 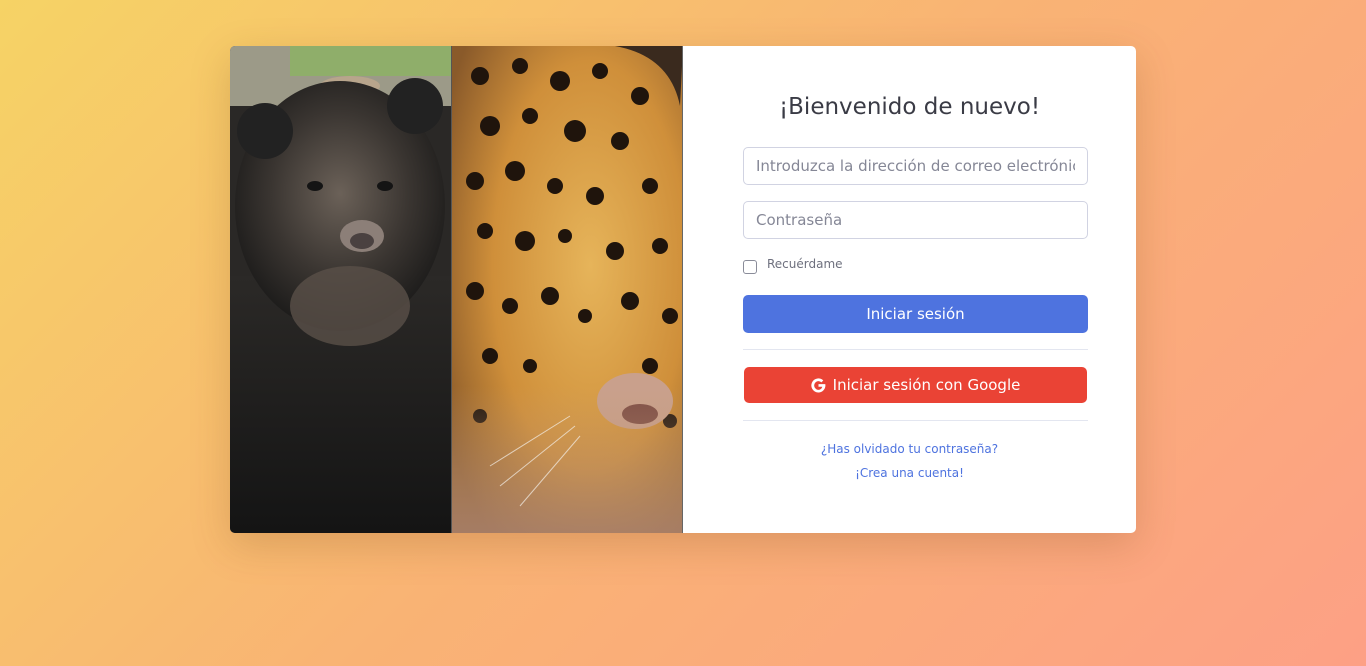 What do you see at coordinates (340, 289) in the screenshot?
I see `bear-photo` at bounding box center [340, 289].